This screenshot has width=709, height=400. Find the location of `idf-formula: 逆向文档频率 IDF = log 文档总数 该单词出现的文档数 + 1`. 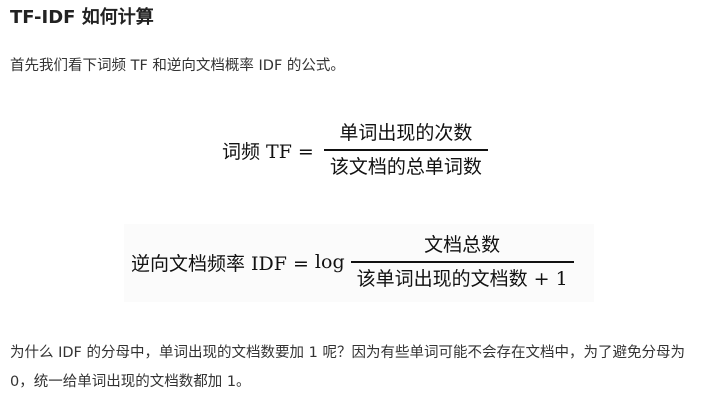

idf-formula: 逆向文档频率 IDF = log 文档总数 该单词出现的文档数 + 1 is located at coordinates (352, 262).